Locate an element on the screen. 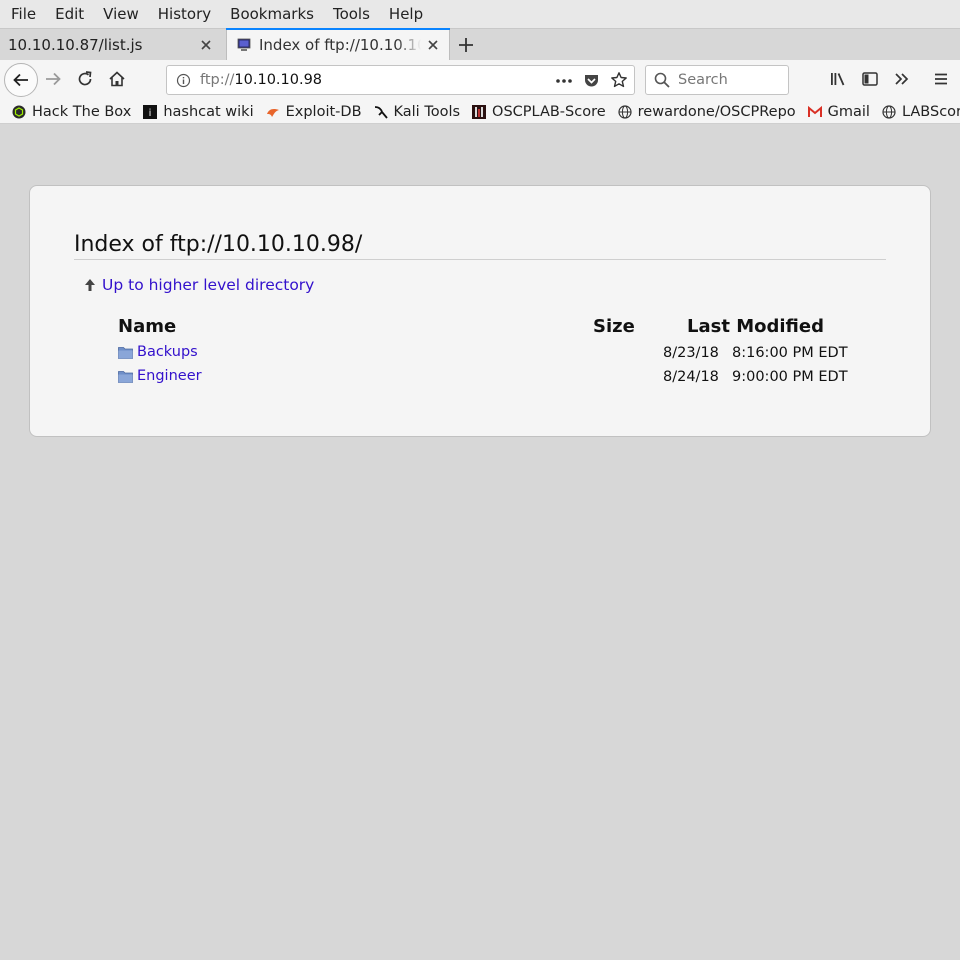 This screenshot has width=960, height=960. forward-button is located at coordinates (53, 79).